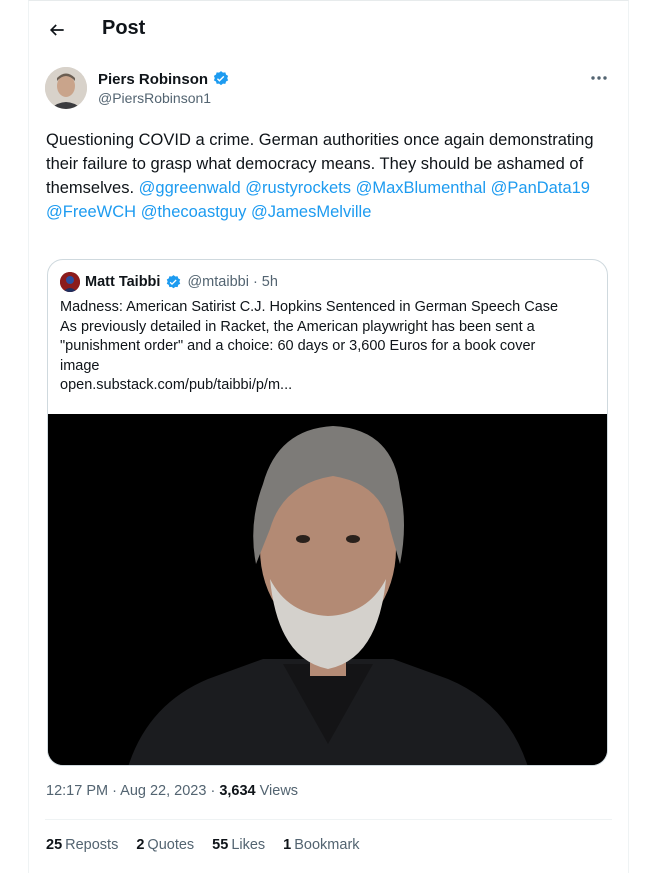 The image size is (652, 873). What do you see at coordinates (311, 212) in the screenshot?
I see `mention-link: @JamesMelville` at bounding box center [311, 212].